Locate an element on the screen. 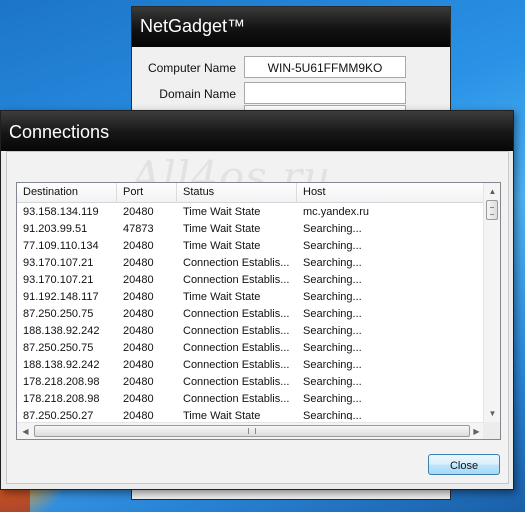  connections-titlebar: Connections is located at coordinates (257, 131).